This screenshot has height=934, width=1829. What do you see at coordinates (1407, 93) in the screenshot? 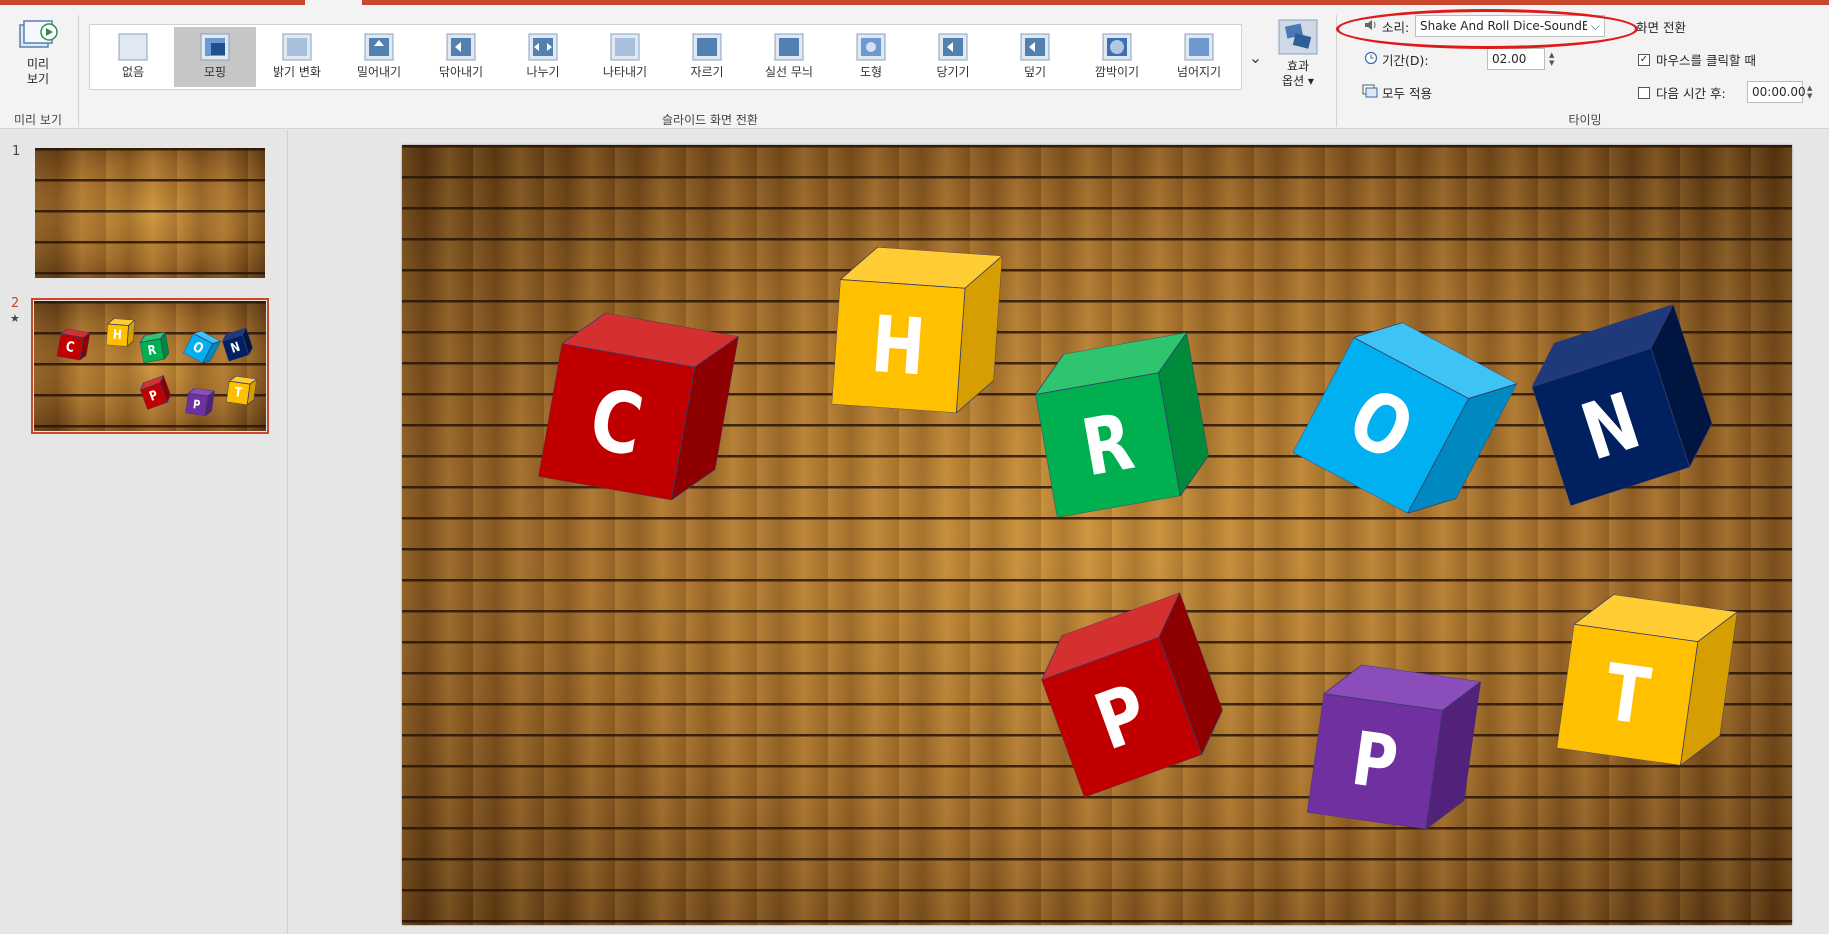
I see `apply-all-label: 모두 적용` at bounding box center [1407, 93].